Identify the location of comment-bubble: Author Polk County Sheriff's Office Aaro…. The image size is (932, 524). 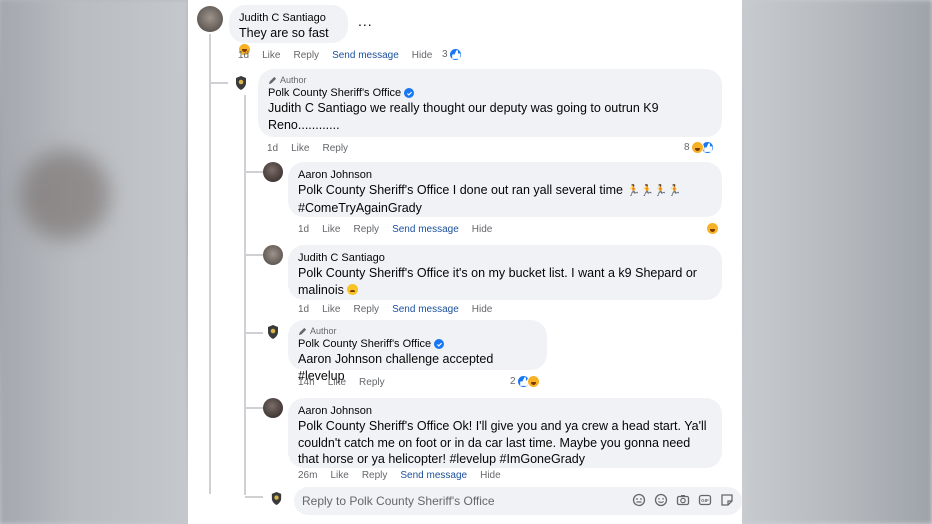
(417, 351).